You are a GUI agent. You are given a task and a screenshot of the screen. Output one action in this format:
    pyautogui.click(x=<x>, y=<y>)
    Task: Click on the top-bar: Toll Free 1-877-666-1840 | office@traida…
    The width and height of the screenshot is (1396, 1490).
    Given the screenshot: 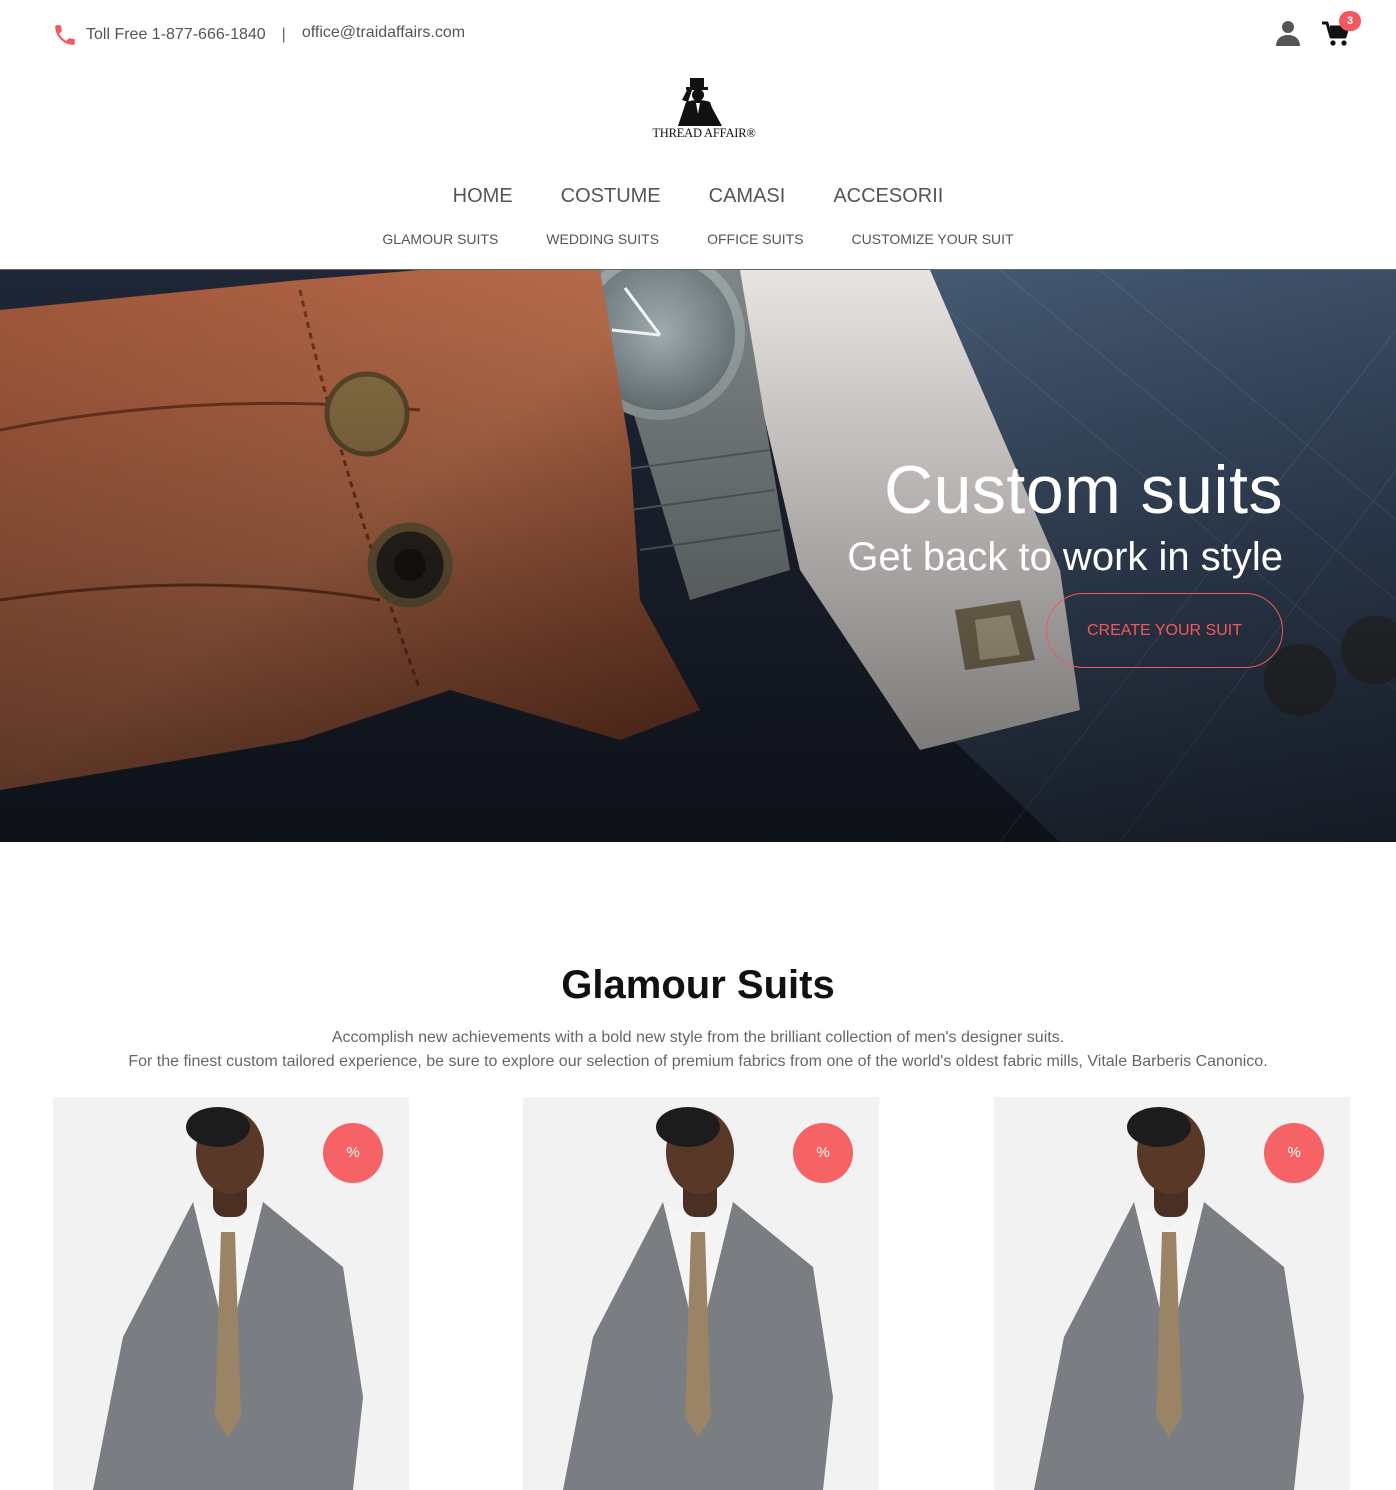 What is the action you would take?
    pyautogui.click(x=698, y=35)
    